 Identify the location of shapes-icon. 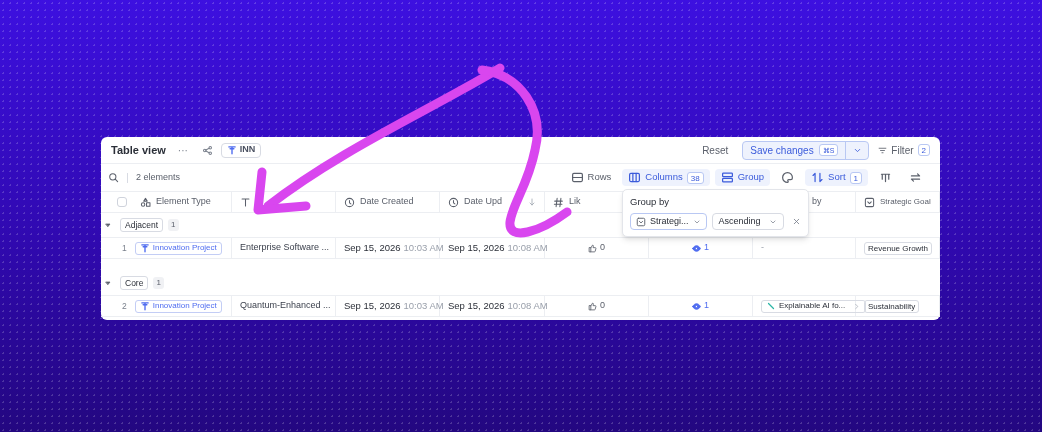
(145, 202).